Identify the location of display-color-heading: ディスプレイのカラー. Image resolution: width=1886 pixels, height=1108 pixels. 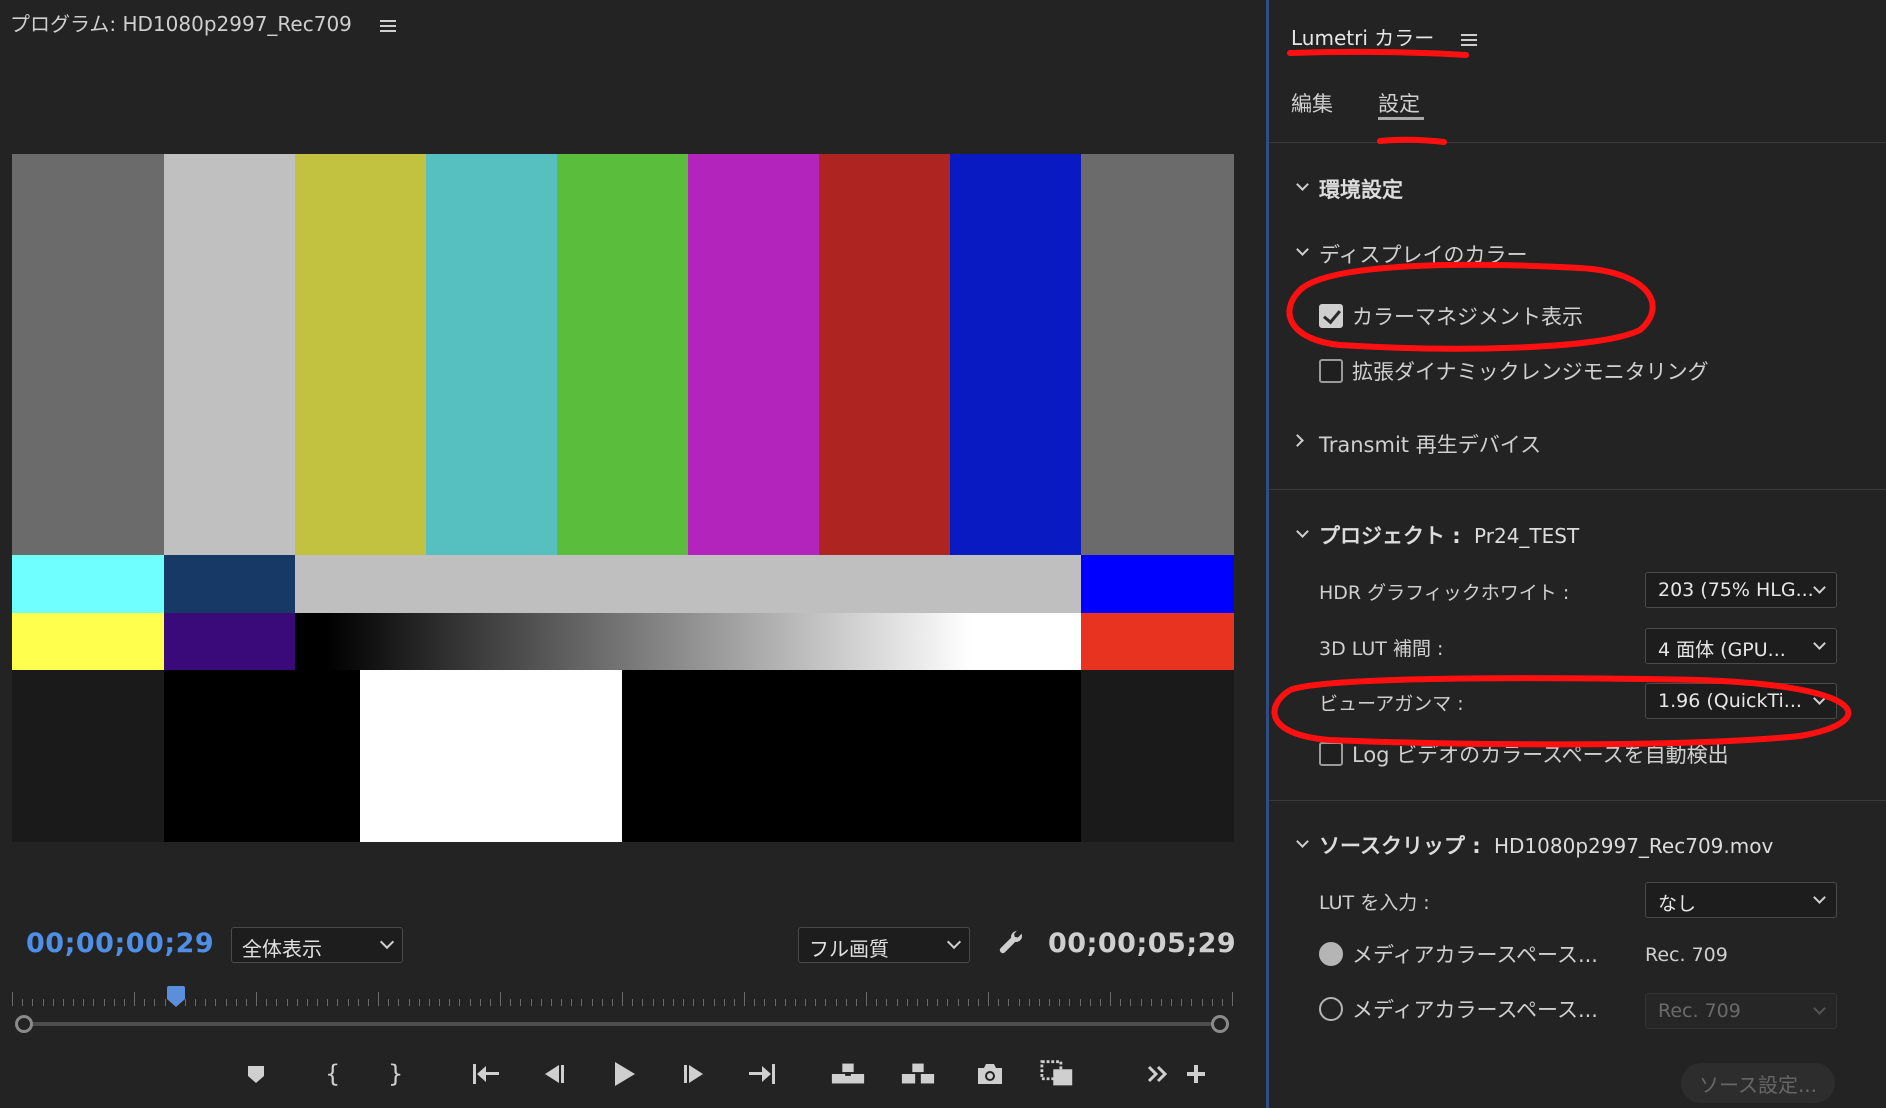
(1423, 254).